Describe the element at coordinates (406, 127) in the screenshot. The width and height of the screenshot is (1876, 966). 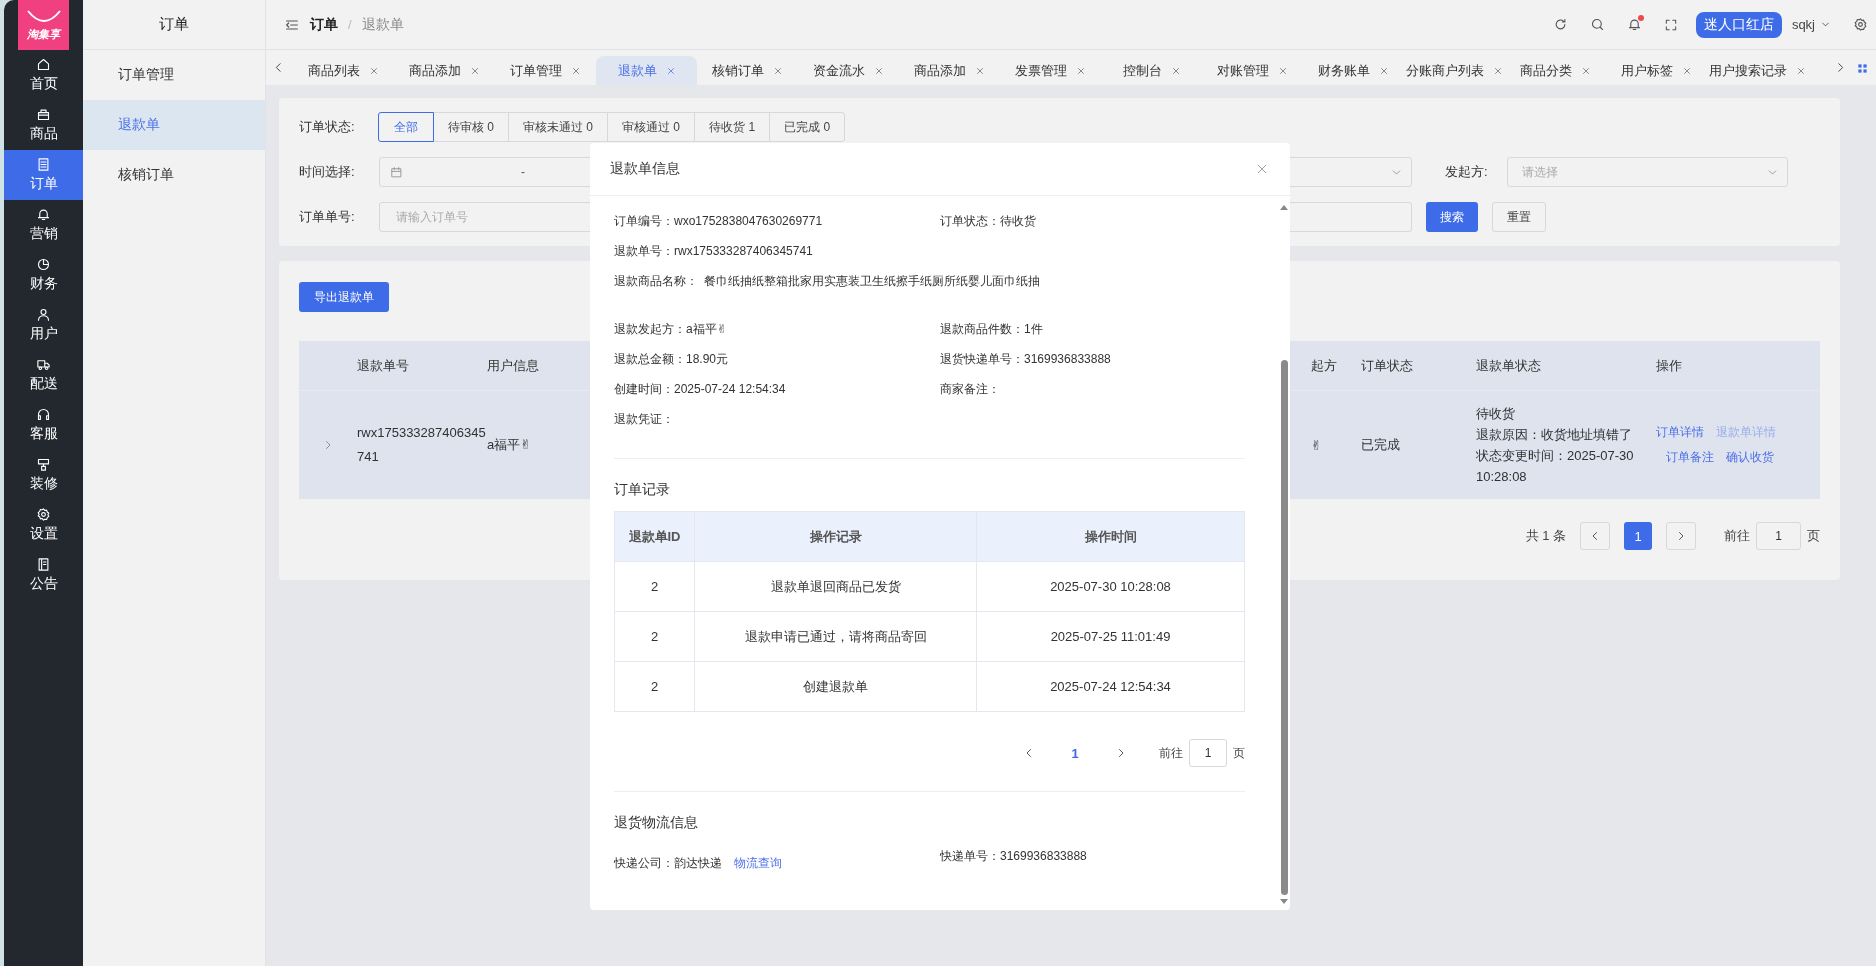
I see `status-filter-button: 全部` at that location.